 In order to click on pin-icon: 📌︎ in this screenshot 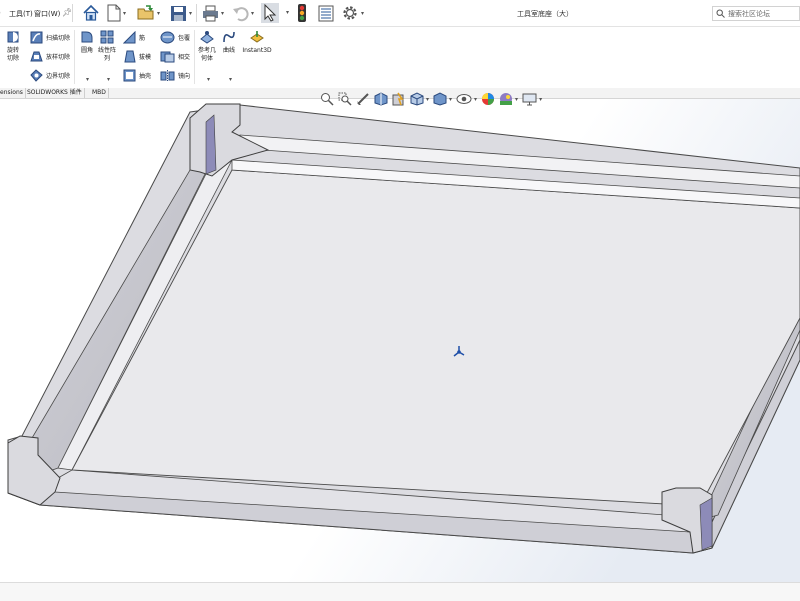, I will do `click(67, 12)`.